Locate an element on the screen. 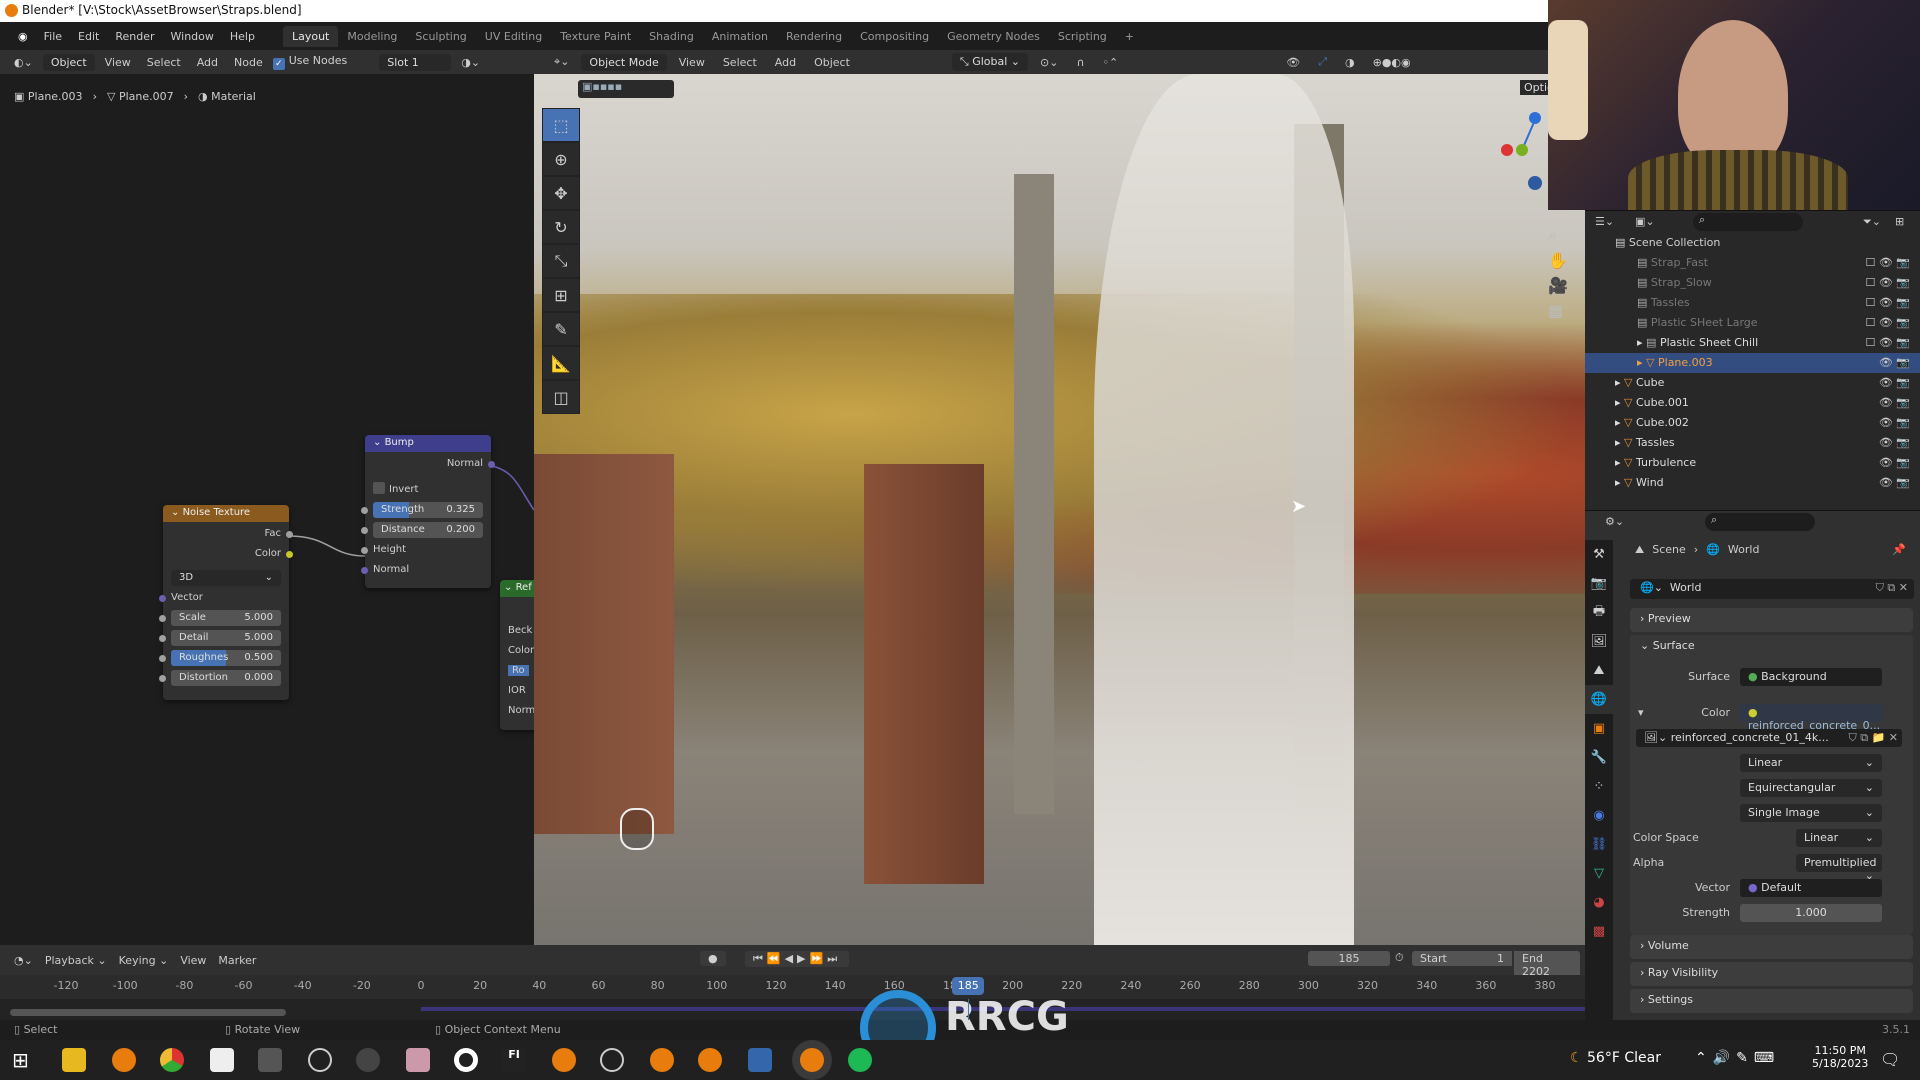  field-distance: Distance 0.200 is located at coordinates (426, 530).